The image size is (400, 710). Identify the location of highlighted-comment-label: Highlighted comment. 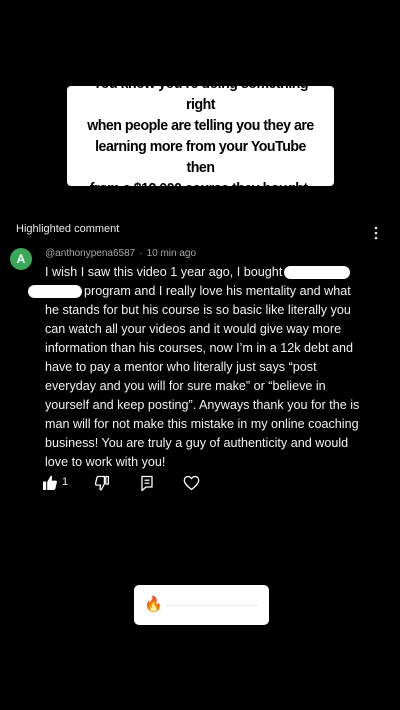
(68, 229).